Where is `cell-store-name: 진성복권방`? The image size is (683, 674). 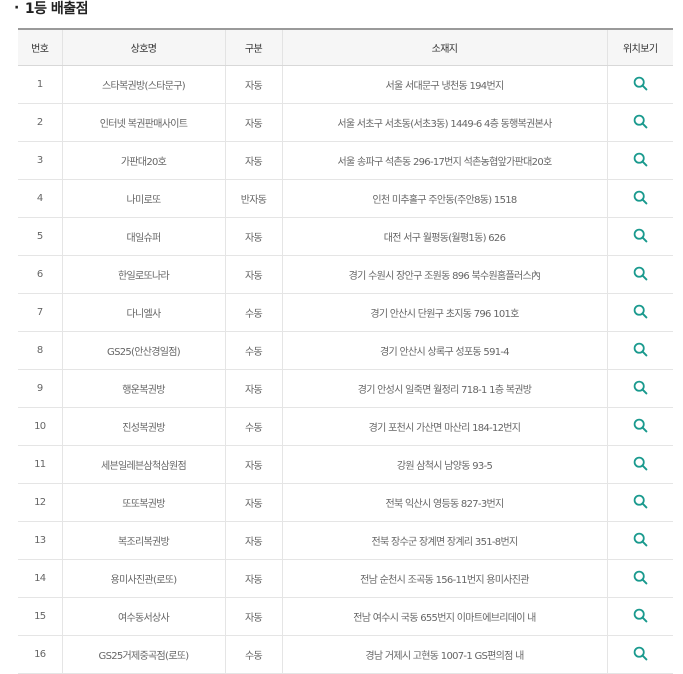 cell-store-name: 진성복권방 is located at coordinates (144, 426).